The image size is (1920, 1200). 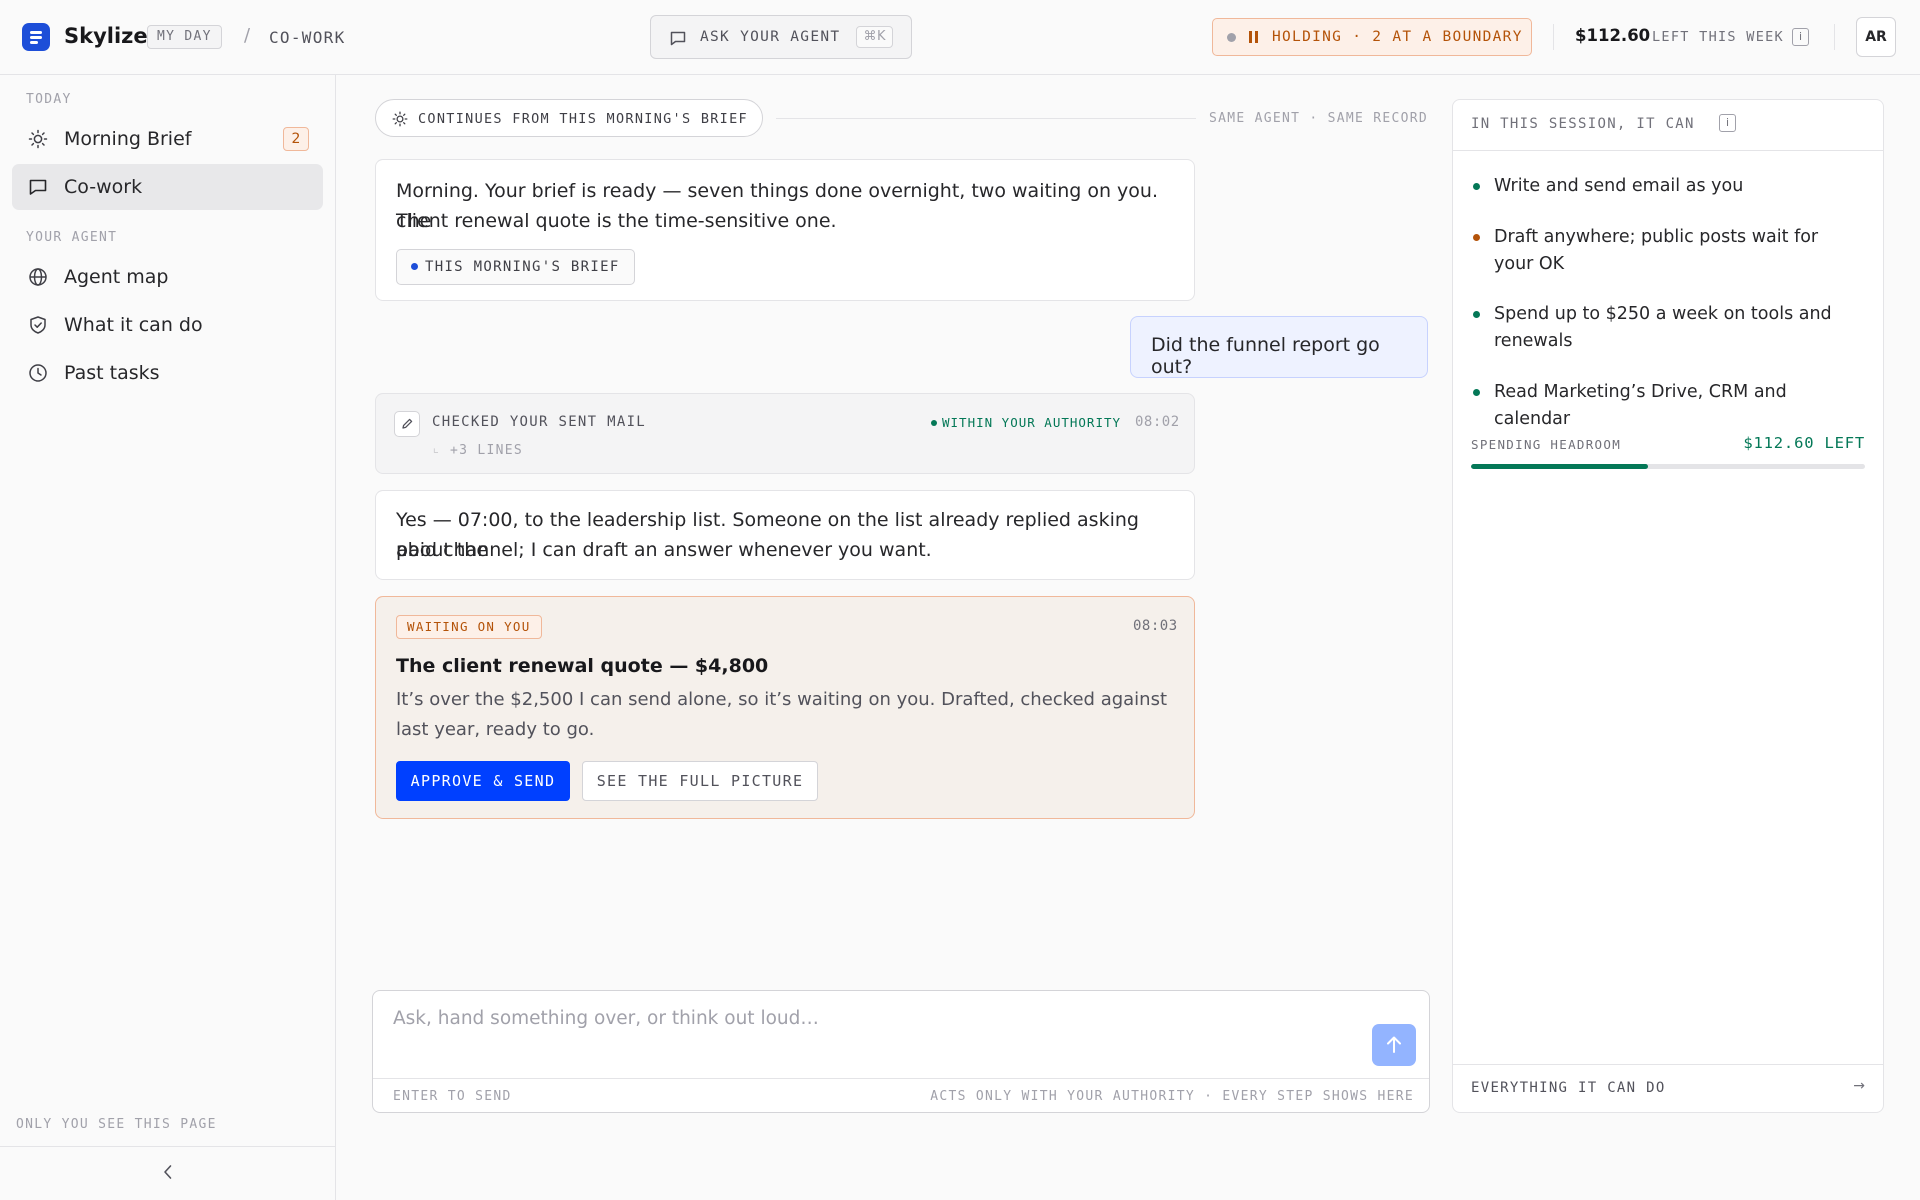 I want to click on sidebar-item-agent-map: Agent map, so click(x=167, y=277).